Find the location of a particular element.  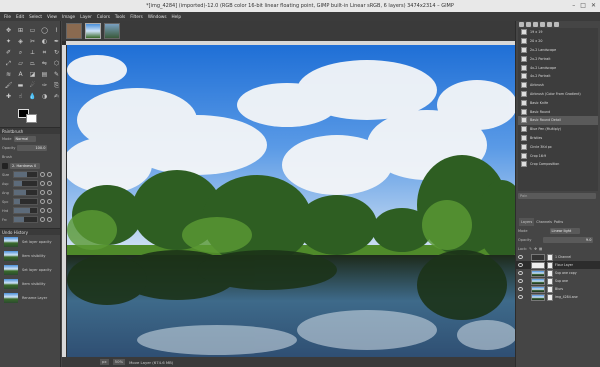

brush-item: 4x-2 Landscape is located at coordinates (558, 67).